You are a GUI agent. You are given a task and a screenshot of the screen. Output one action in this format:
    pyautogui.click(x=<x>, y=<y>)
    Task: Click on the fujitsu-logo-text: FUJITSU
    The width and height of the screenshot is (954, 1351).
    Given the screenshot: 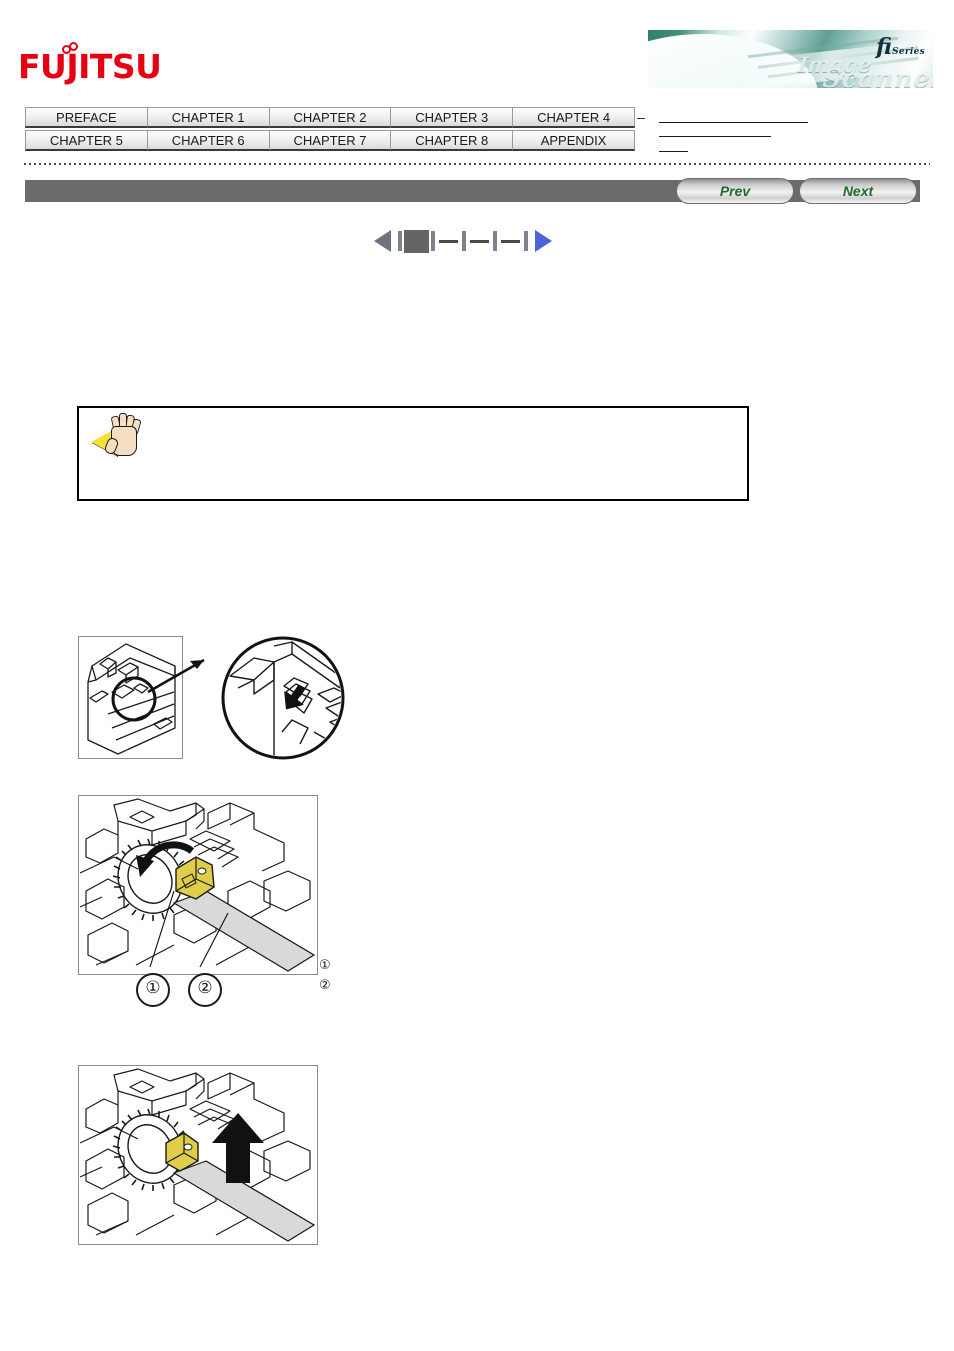 What is the action you would take?
    pyautogui.click(x=90, y=66)
    